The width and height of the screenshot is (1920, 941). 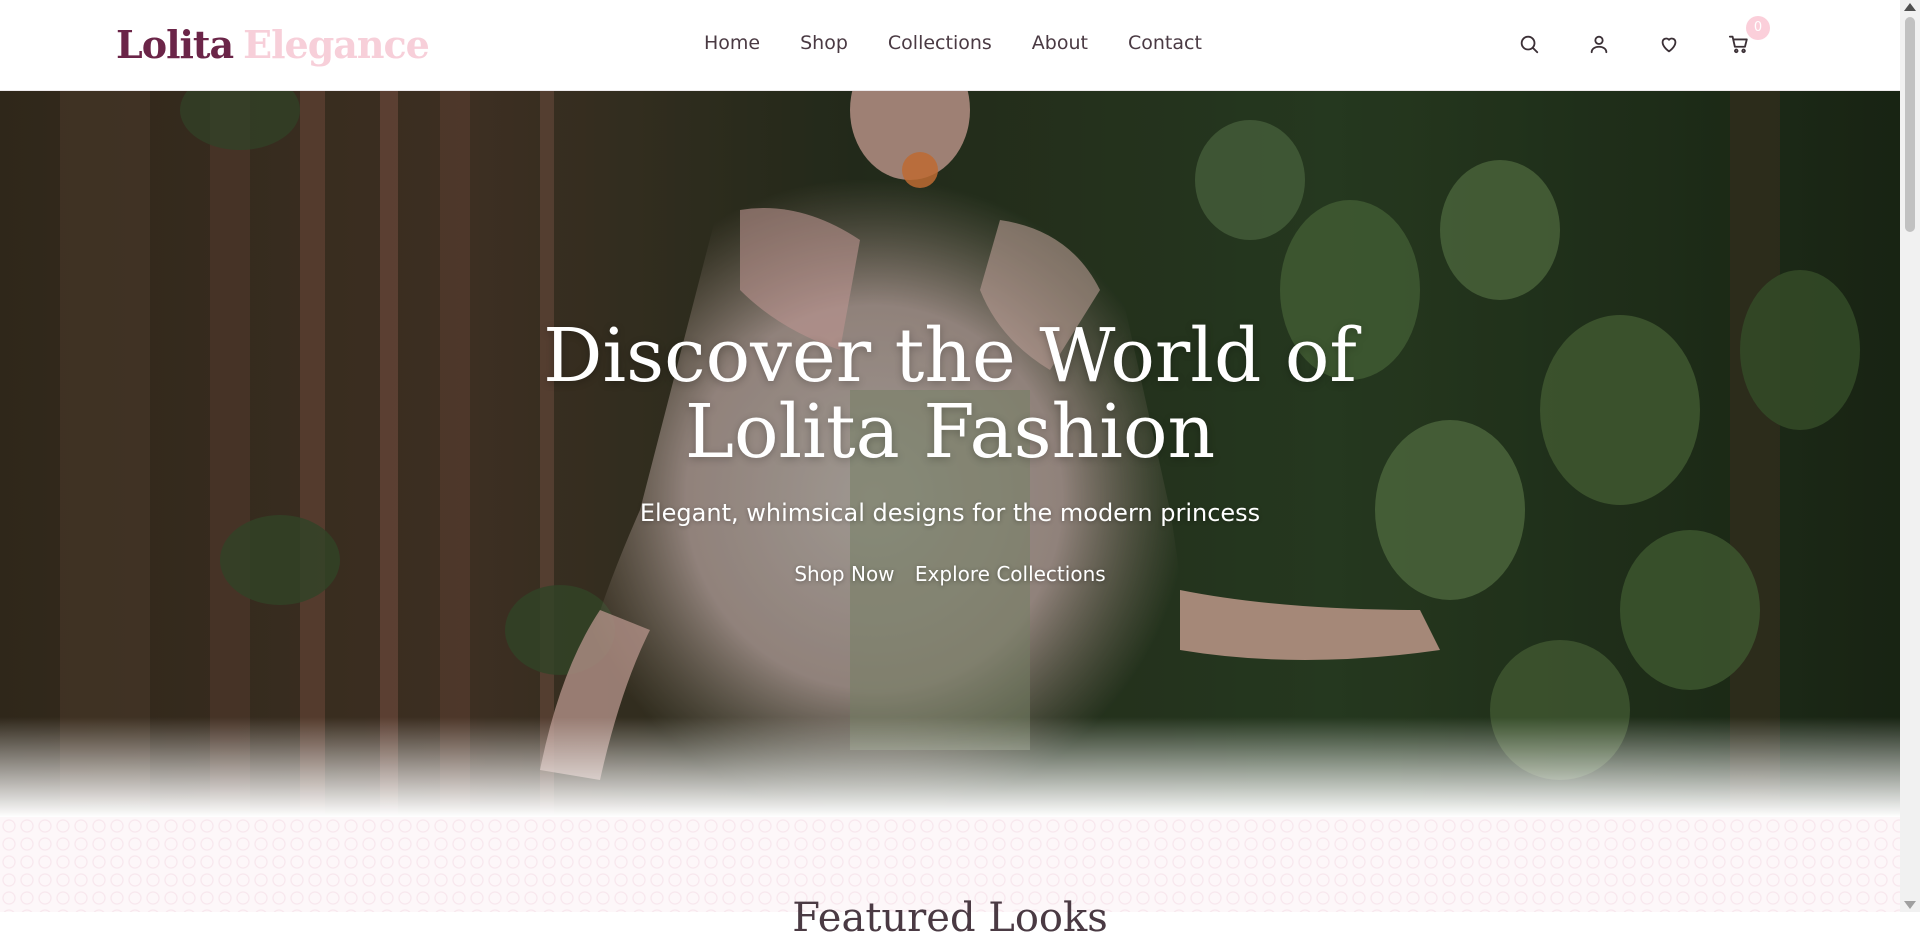 I want to click on brand-logo: Lolita Elegance, so click(x=273, y=44).